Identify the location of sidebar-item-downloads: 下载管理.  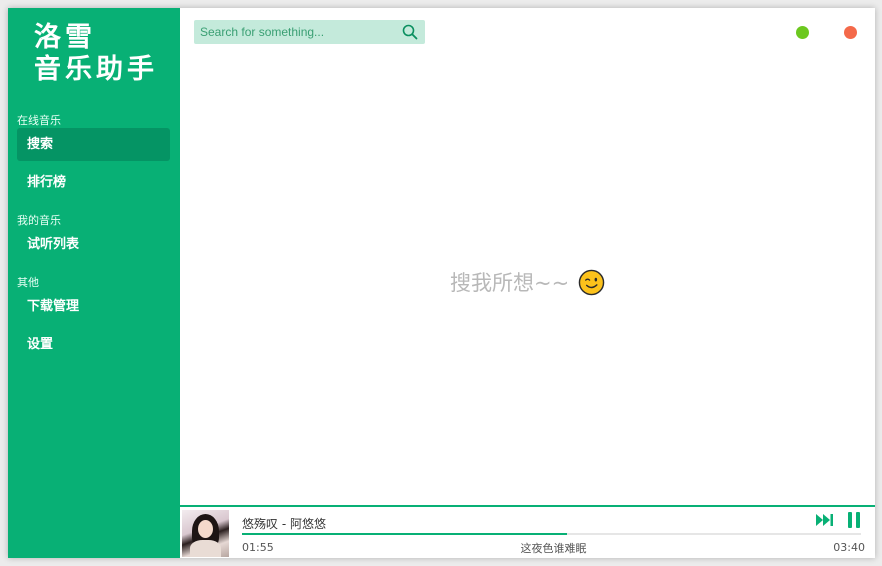
(93, 306).